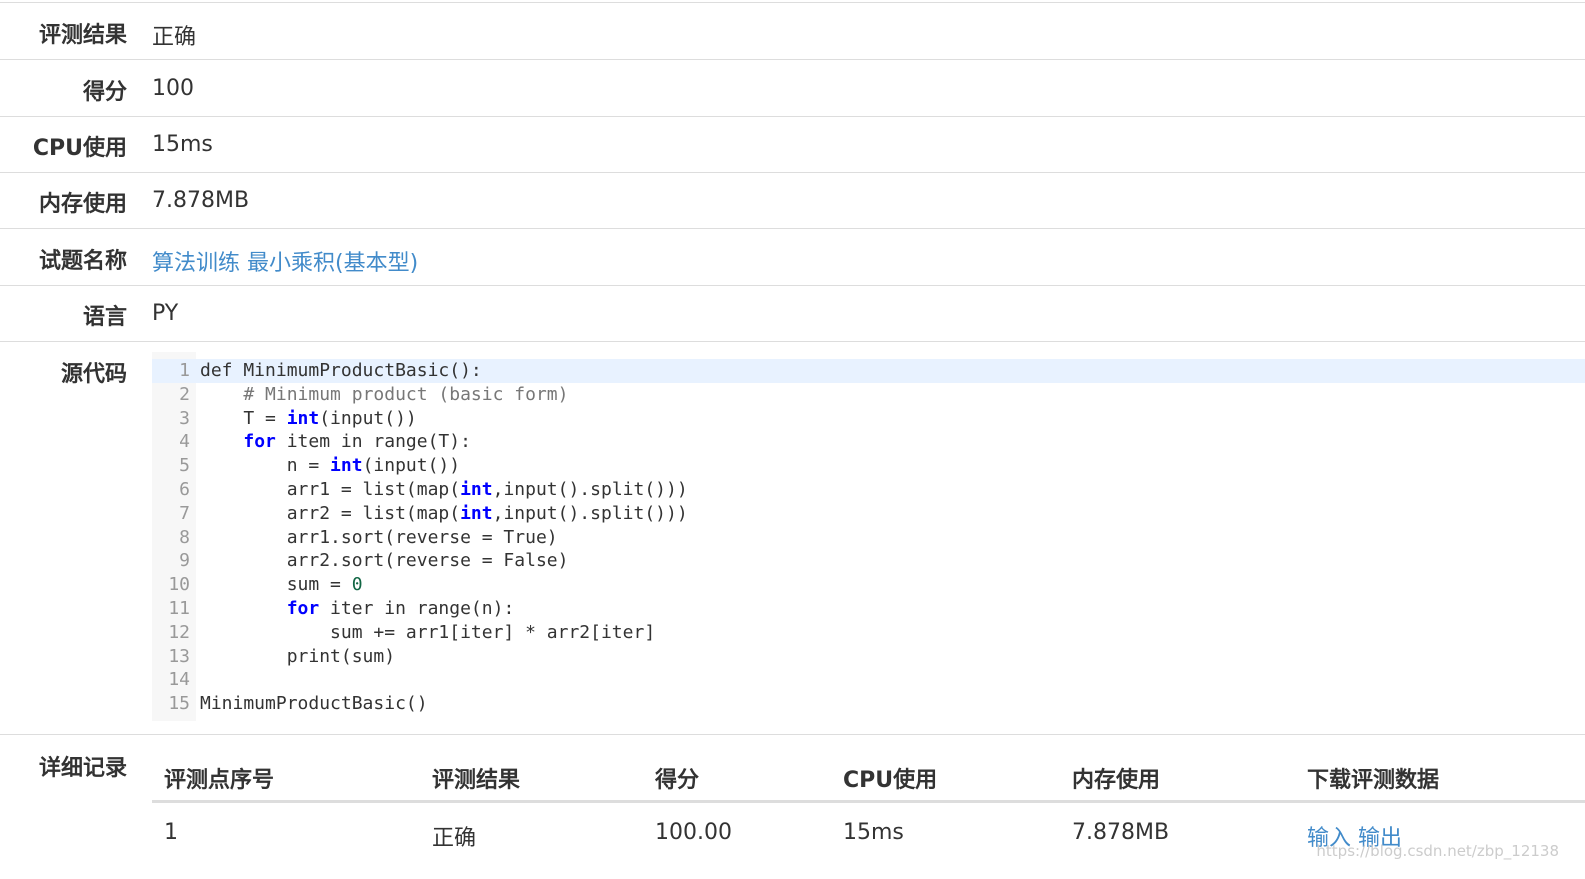 The width and height of the screenshot is (1585, 879). I want to click on column-header-download: 下载评测数据, so click(1373, 780).